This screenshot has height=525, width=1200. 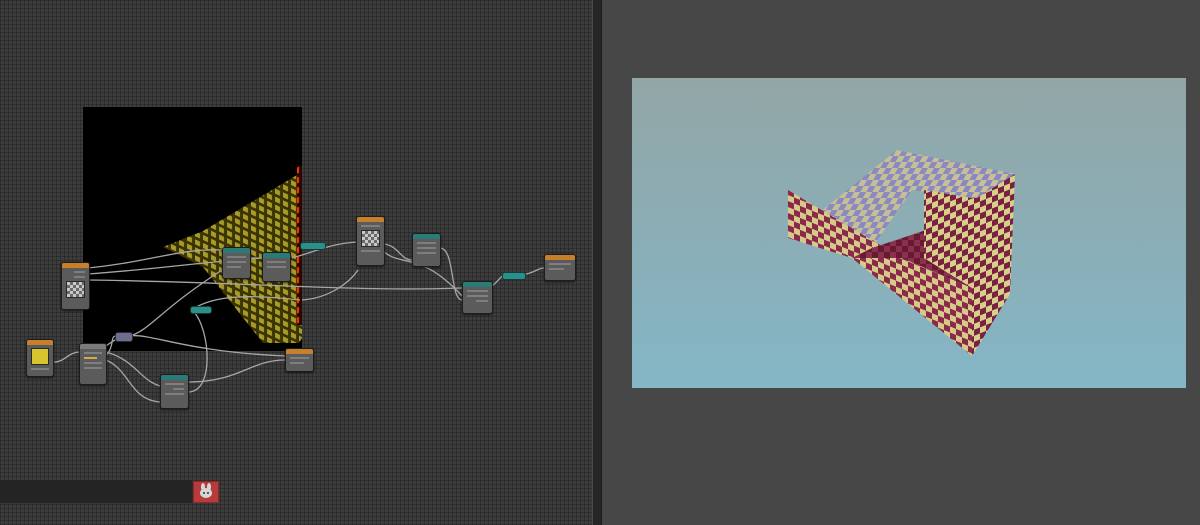 I want to click on color-input-node, so click(x=40, y=358).